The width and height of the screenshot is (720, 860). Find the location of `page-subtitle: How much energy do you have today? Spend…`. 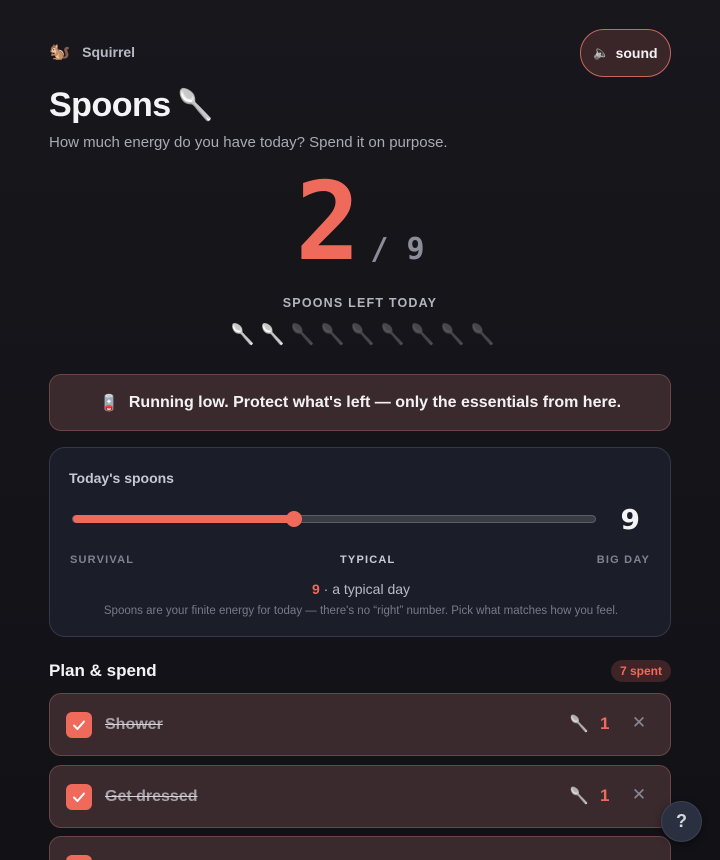

page-subtitle: How much energy do you have today? Spend… is located at coordinates (248, 142).